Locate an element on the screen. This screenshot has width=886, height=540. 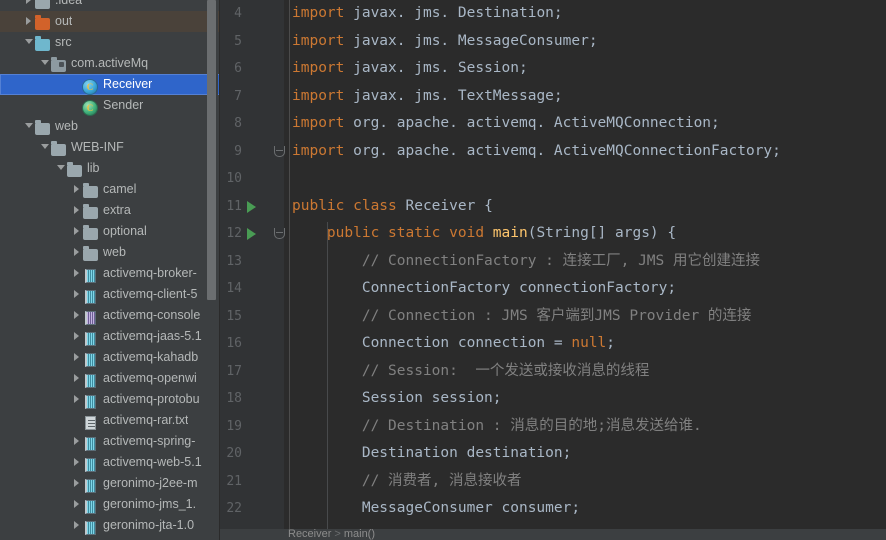
tree-item-activemq-openwi: activemq-openwi is located at coordinates (110, 378).